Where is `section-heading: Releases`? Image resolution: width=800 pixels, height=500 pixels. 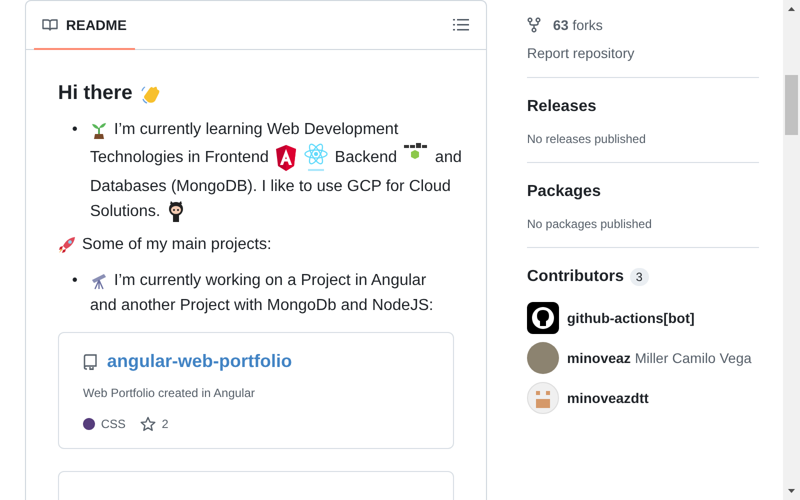
section-heading: Releases is located at coordinates (561, 107).